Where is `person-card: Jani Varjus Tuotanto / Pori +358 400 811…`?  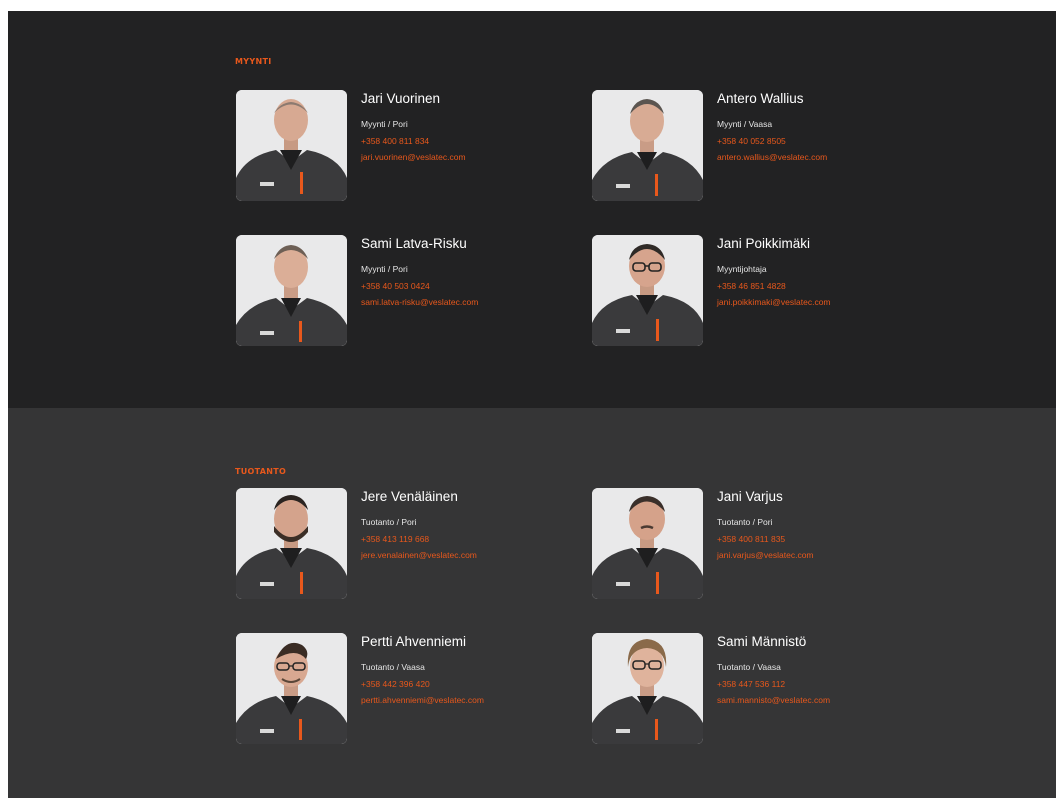 person-card: Jani Varjus Tuotanto / Pori +358 400 811… is located at coordinates (742, 544).